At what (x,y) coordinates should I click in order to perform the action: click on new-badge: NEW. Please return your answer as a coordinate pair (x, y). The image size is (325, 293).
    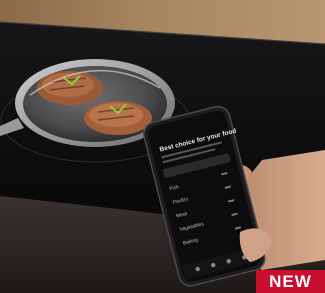
    Looking at the image, I should click on (290, 281).